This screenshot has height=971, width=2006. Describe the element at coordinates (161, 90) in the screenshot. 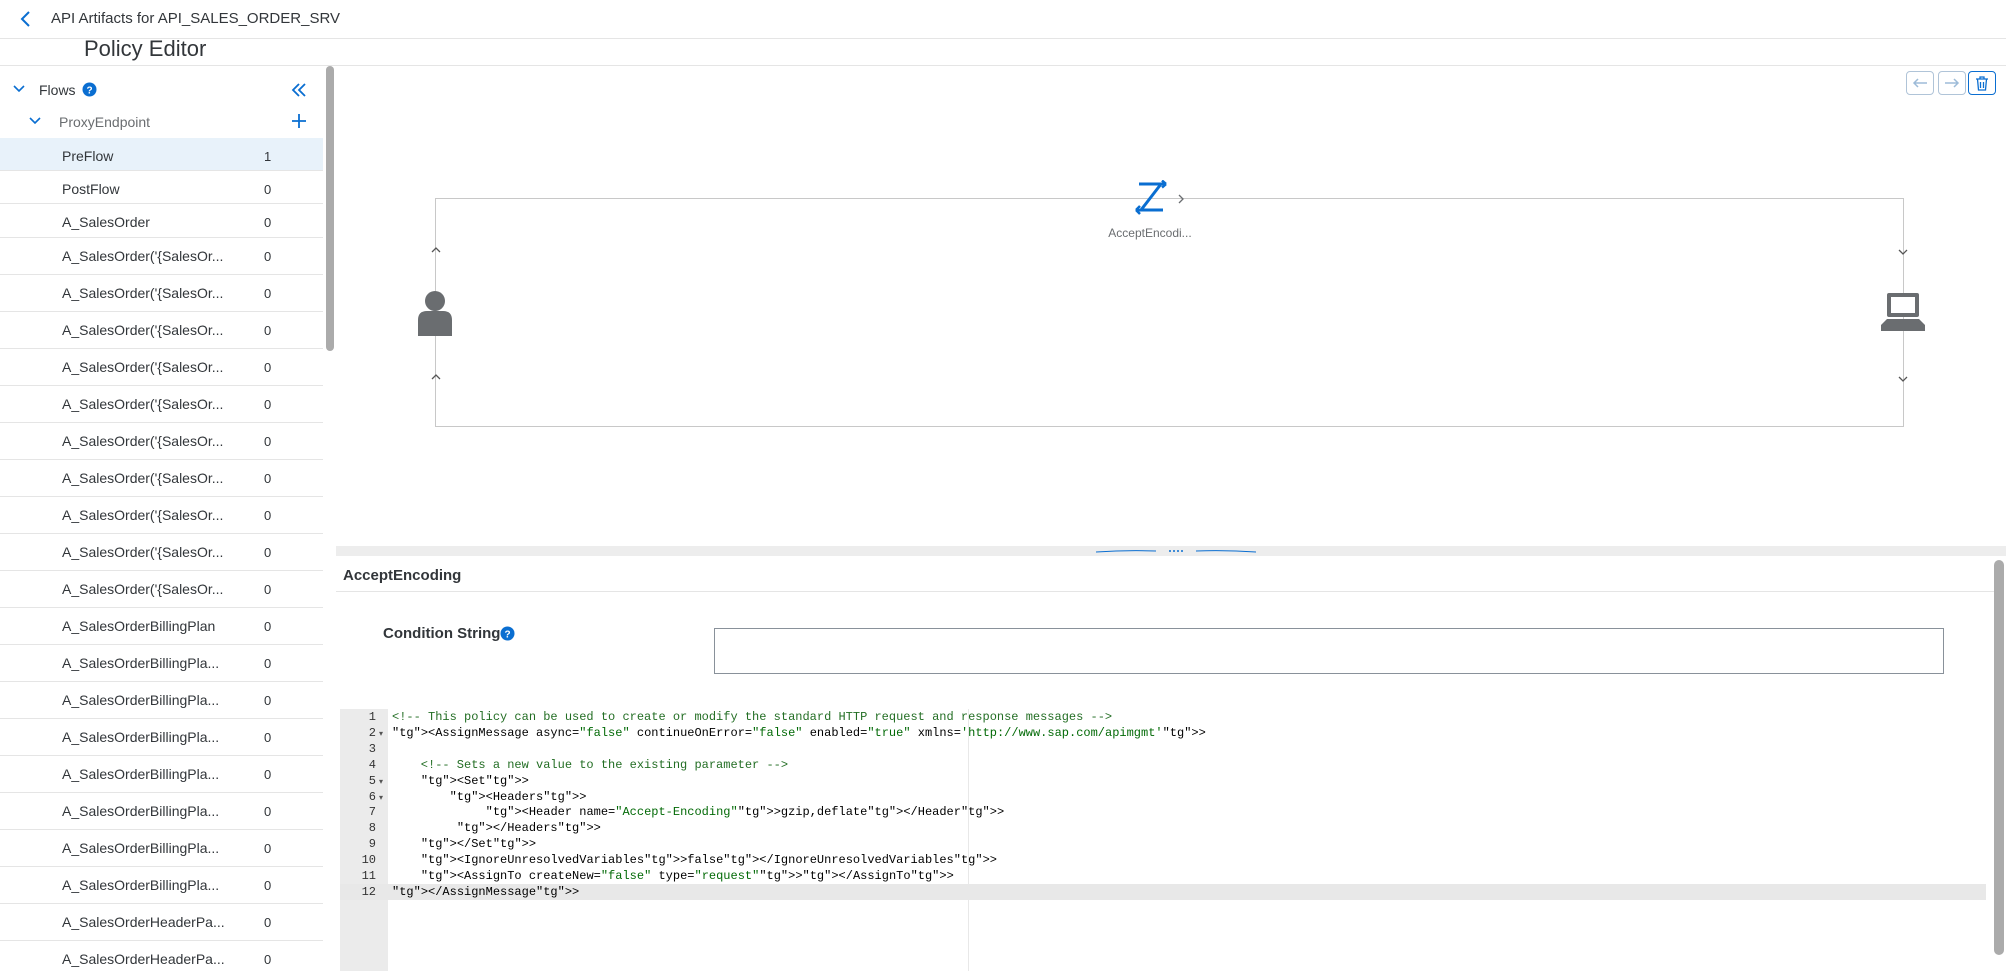

I see `tree-node-flows: Flows ?` at that location.